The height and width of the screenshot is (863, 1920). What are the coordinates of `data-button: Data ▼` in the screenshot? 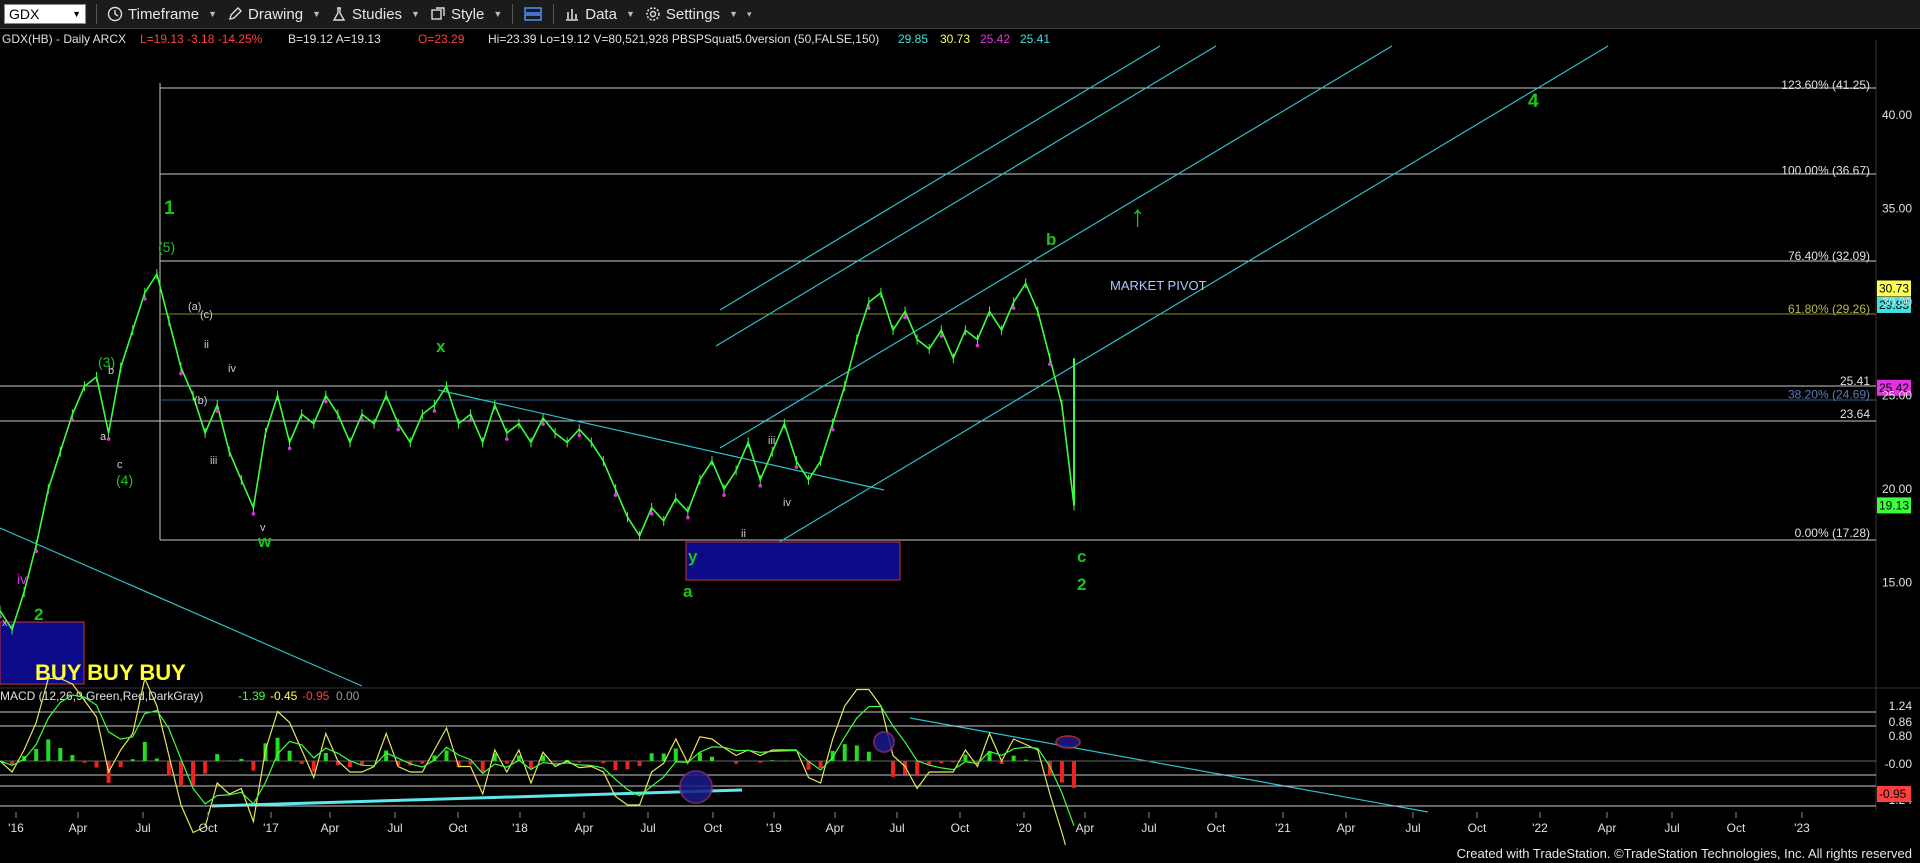 It's located at (599, 14).